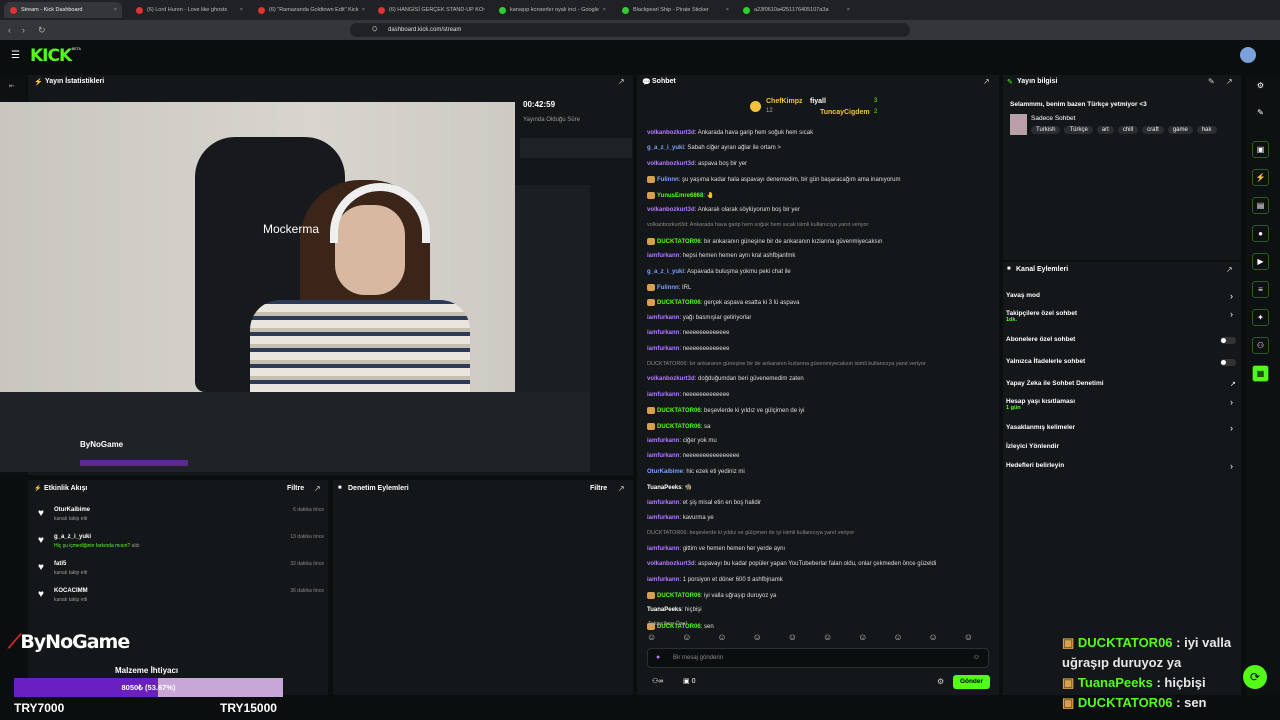  Describe the element at coordinates (317, 488) in the screenshot. I see `activity-popout-icon: ↗` at that location.